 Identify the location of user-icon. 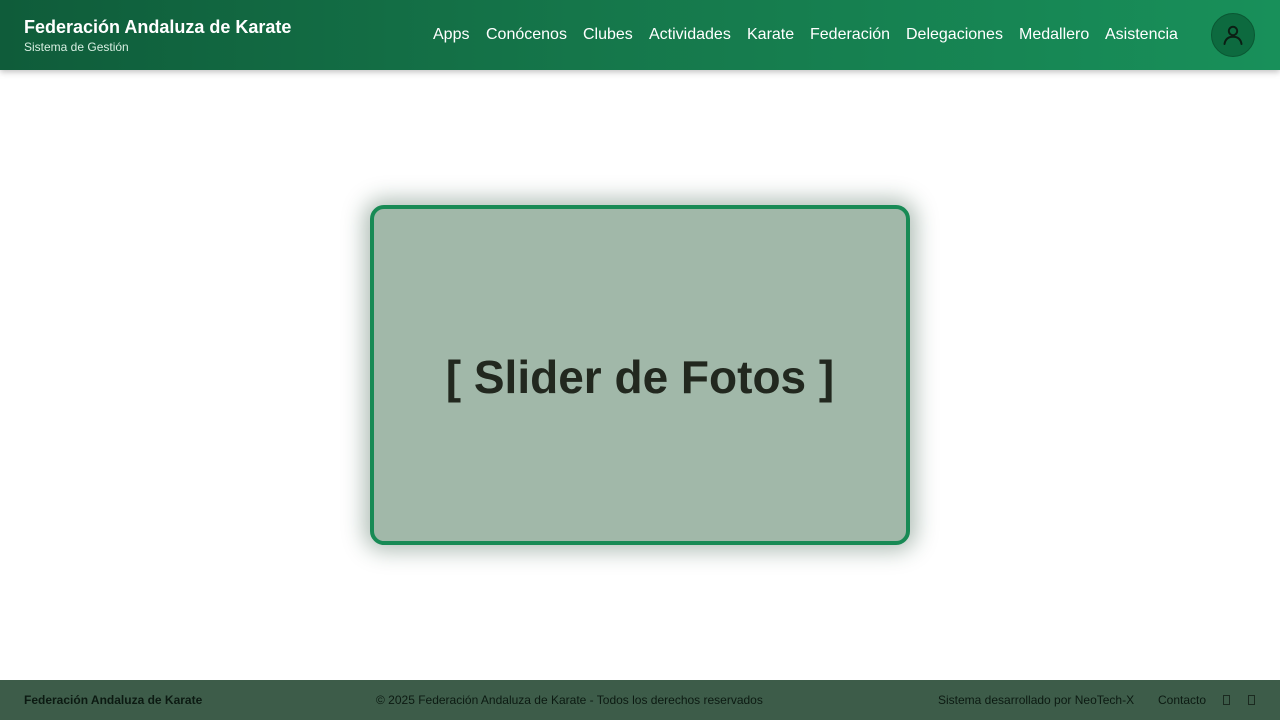
(1233, 35).